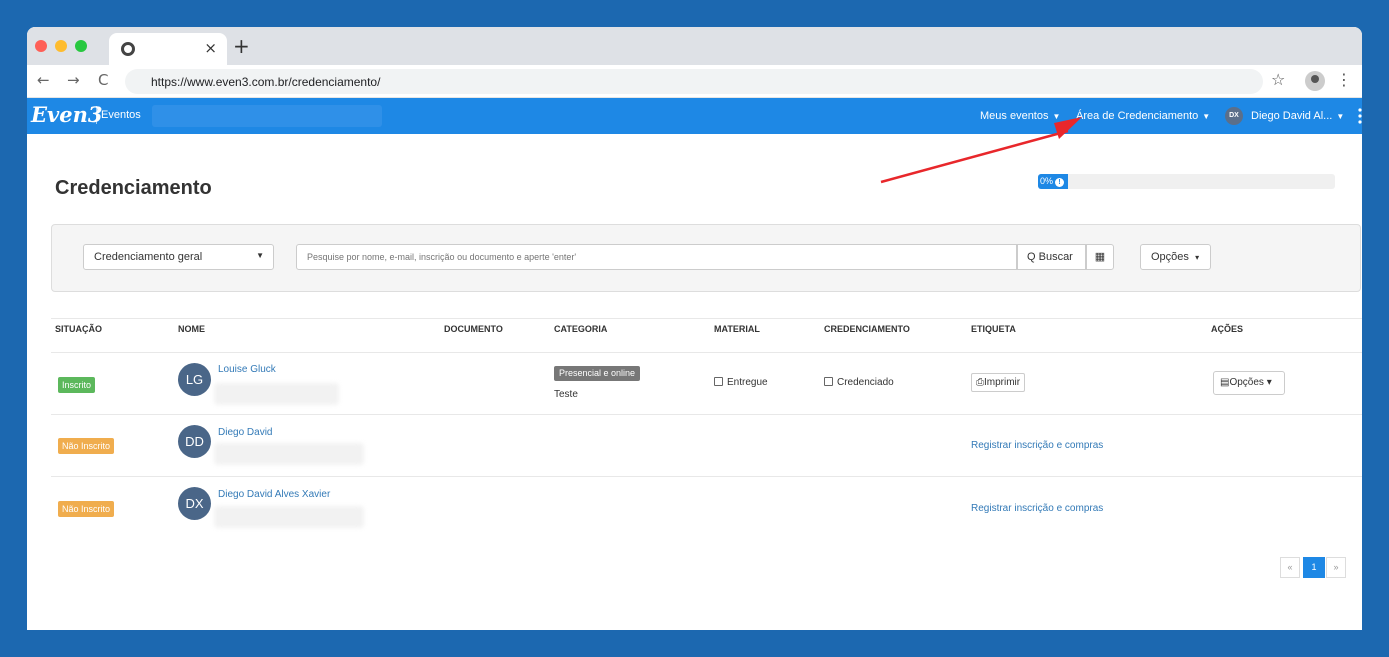 The image size is (1389, 657). Describe the element at coordinates (1290, 567) in the screenshot. I see `pagination-prev: «` at that location.